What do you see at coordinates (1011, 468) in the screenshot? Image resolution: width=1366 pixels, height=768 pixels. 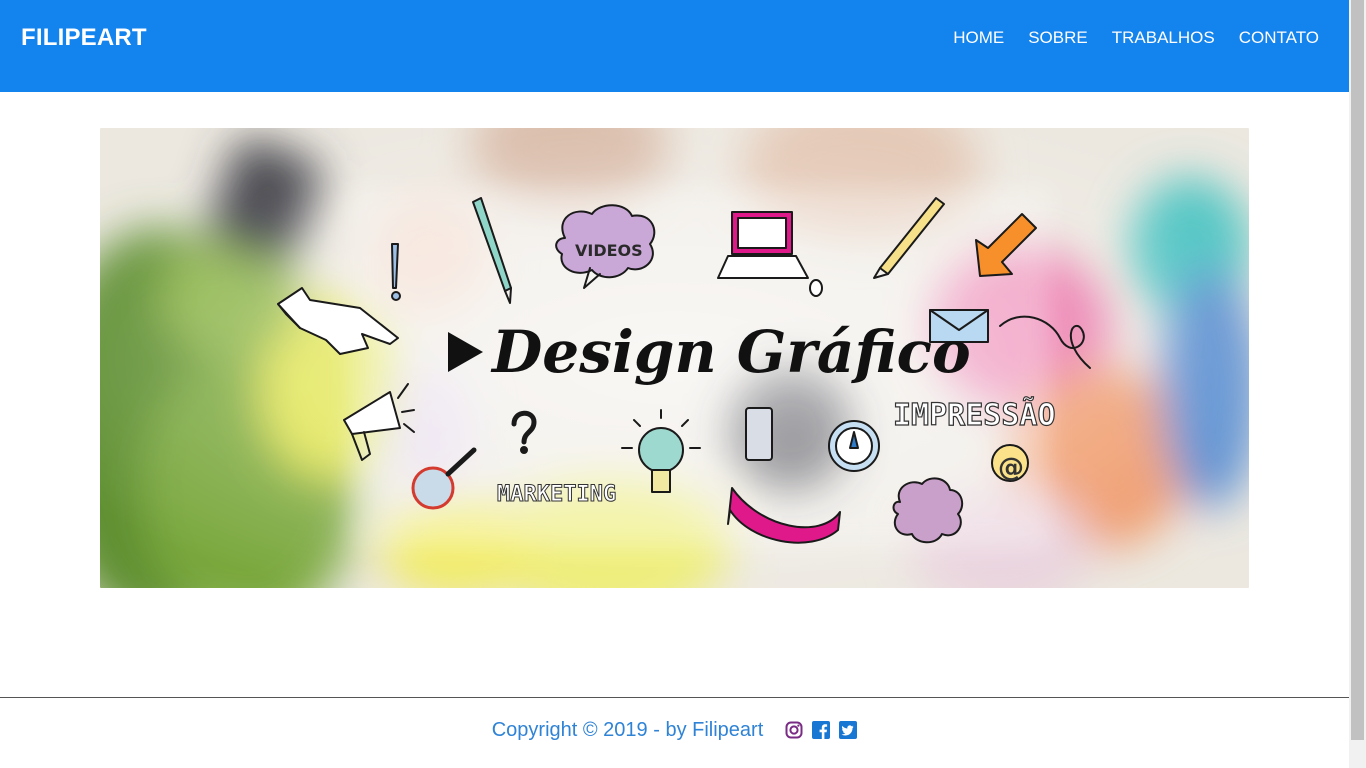 I see `at-sign-label: @` at bounding box center [1011, 468].